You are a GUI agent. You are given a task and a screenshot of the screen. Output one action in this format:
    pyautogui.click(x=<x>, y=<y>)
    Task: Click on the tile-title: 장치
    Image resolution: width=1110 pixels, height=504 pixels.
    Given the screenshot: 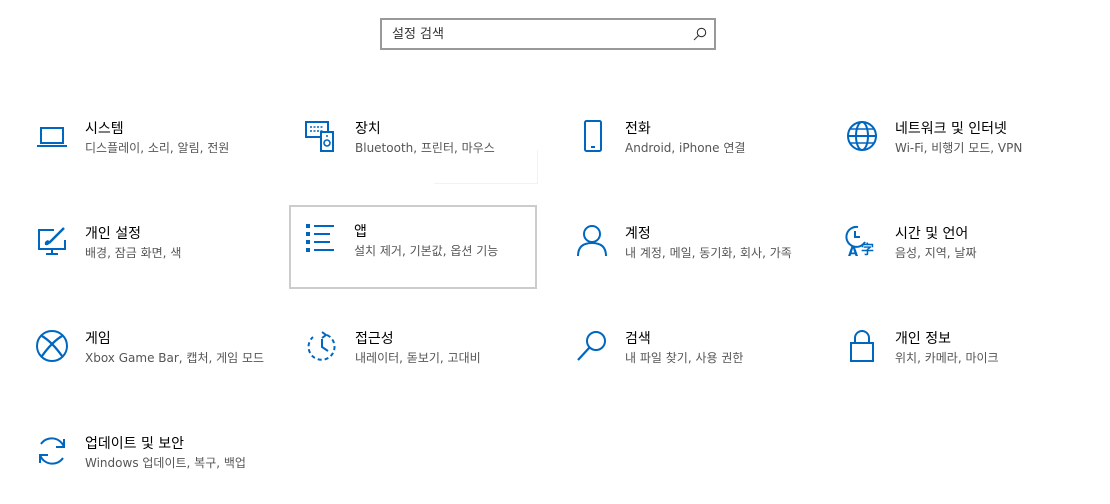 What is the action you would take?
    pyautogui.click(x=368, y=129)
    